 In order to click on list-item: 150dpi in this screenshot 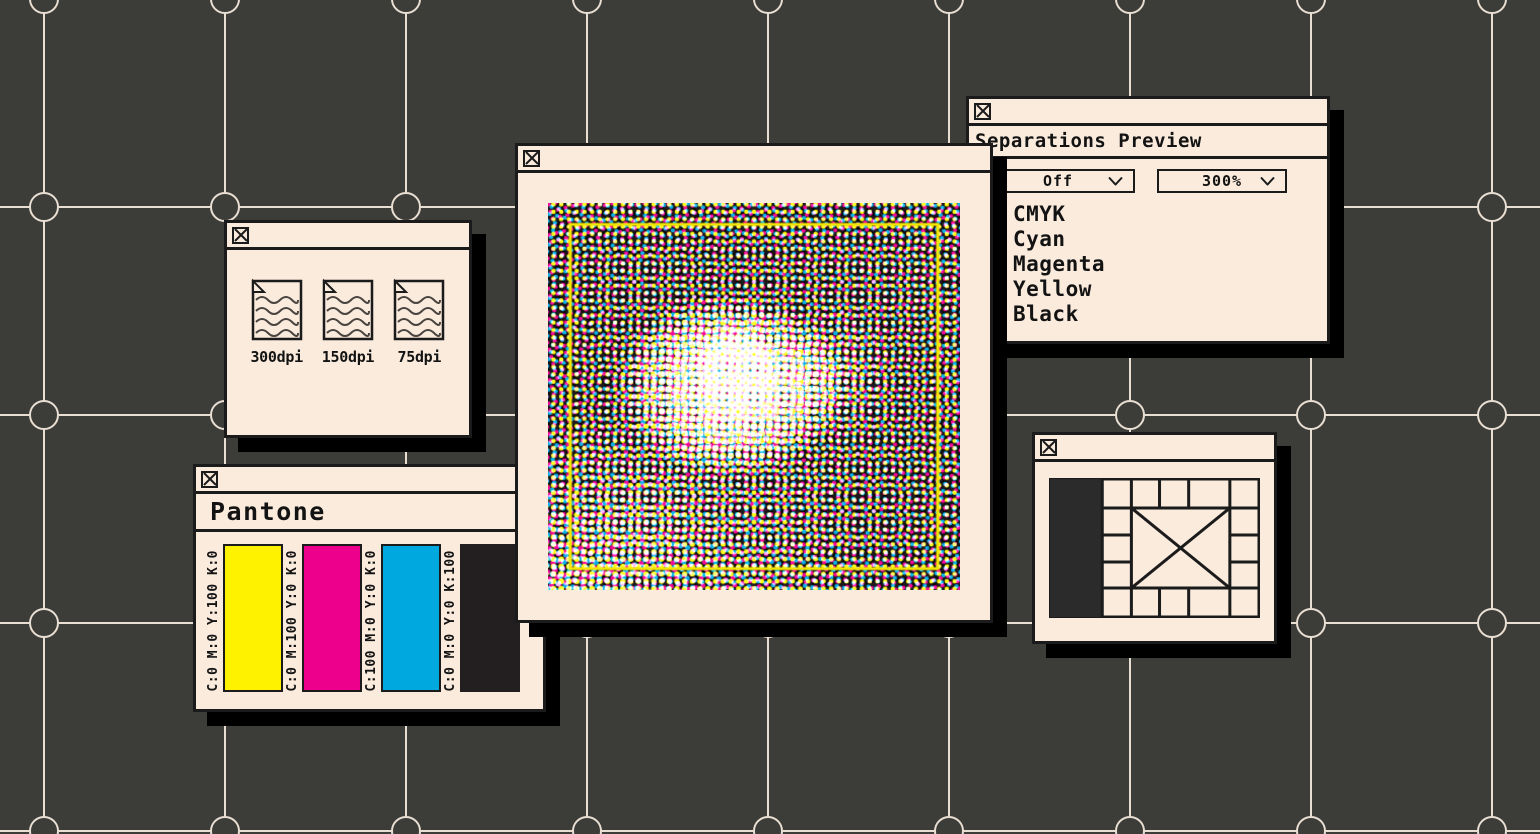, I will do `click(348, 322)`.